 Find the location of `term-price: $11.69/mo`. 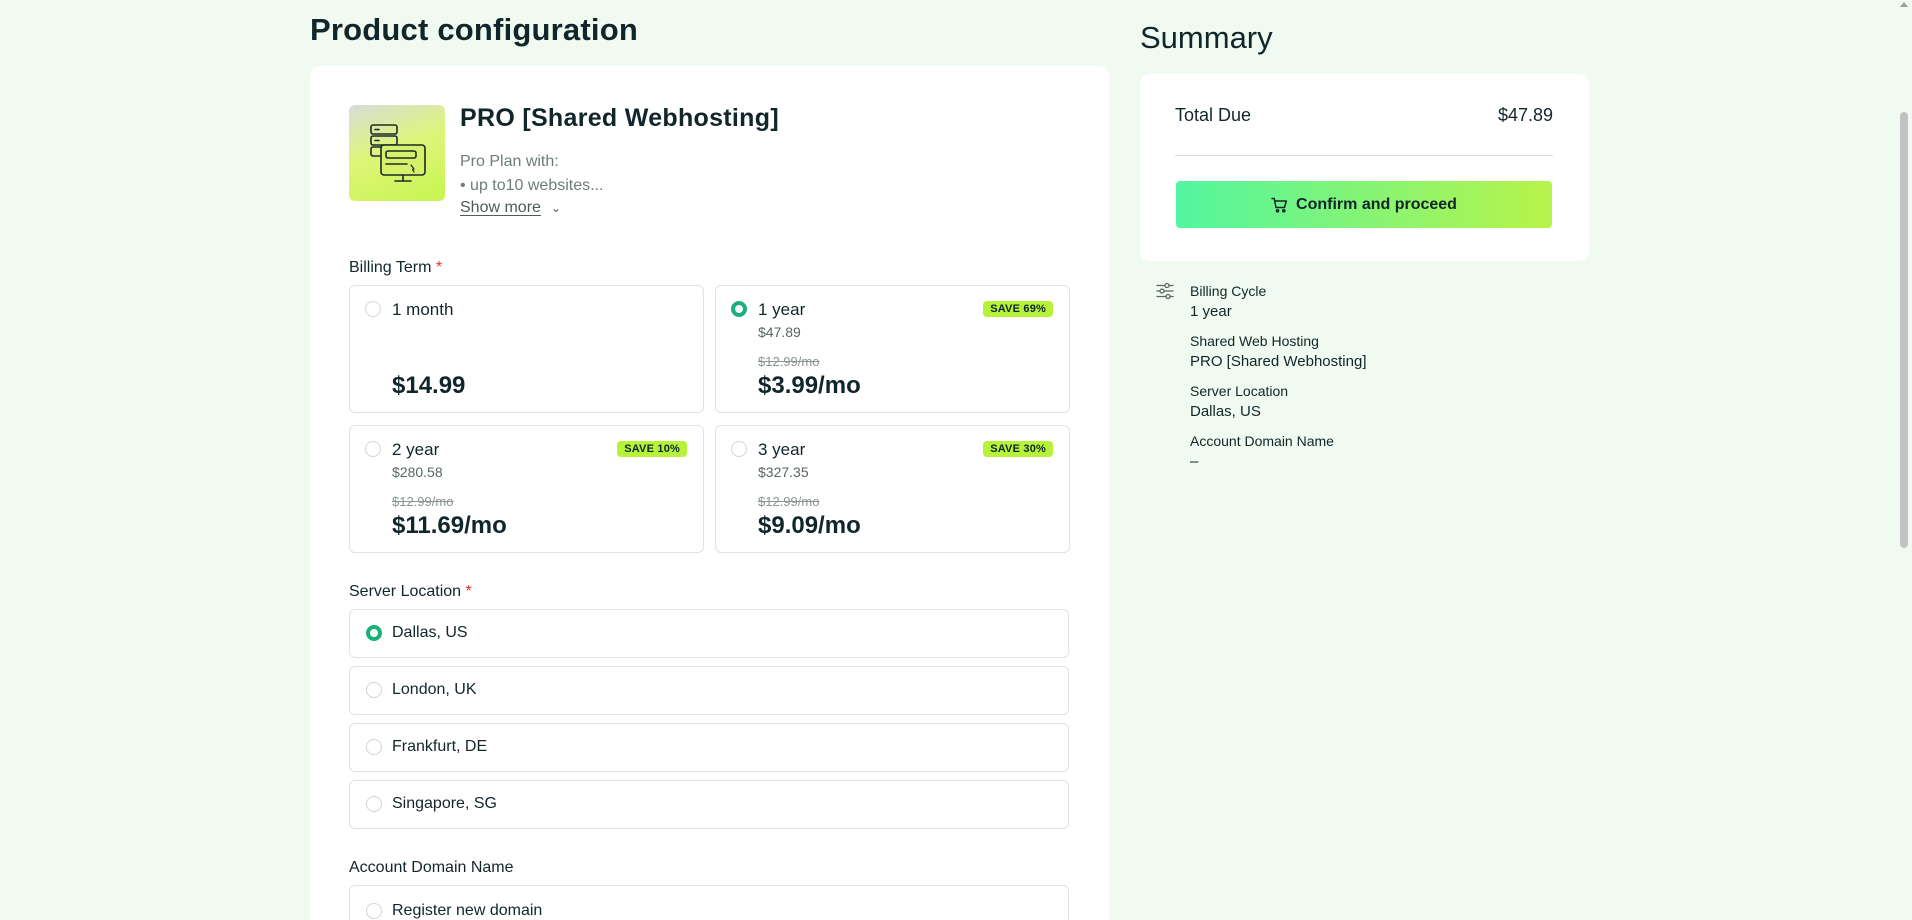

term-price: $11.69/mo is located at coordinates (449, 525).